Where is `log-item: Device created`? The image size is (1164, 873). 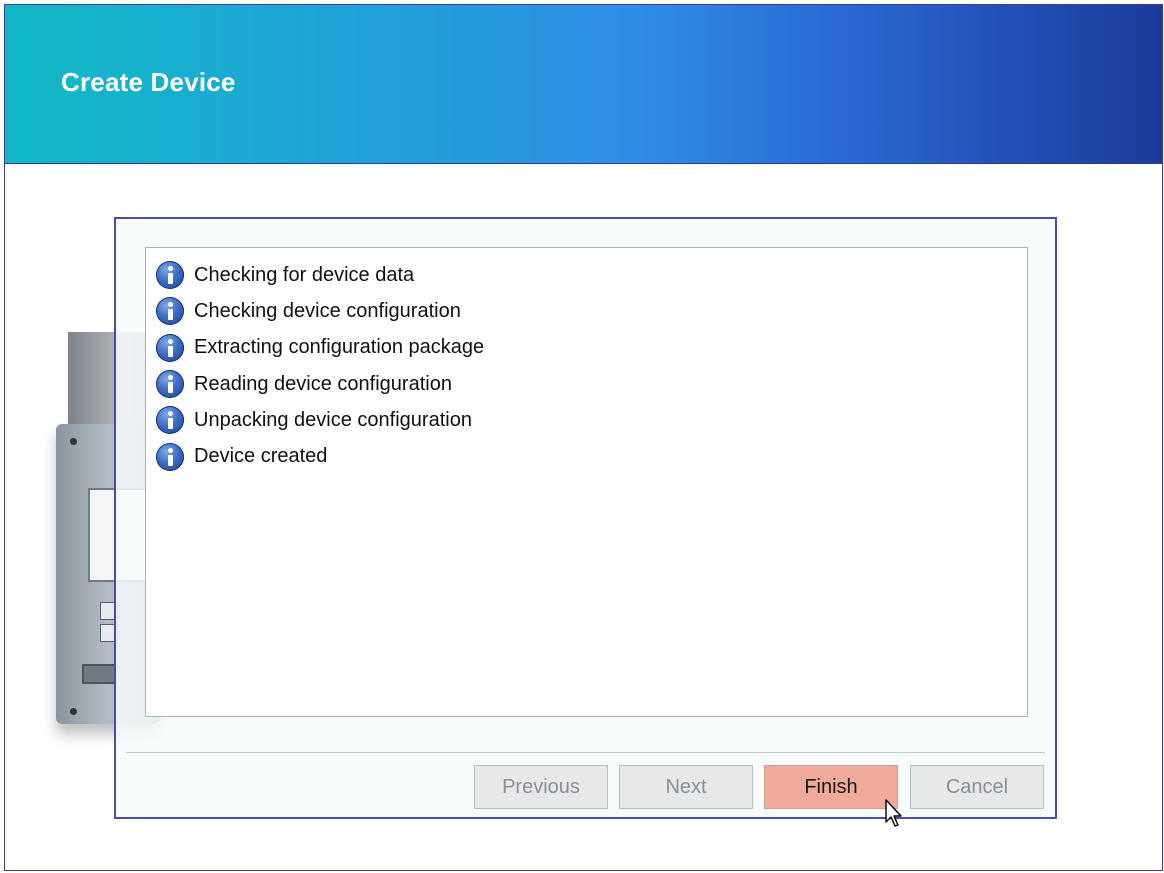
log-item: Device created is located at coordinates (586, 456).